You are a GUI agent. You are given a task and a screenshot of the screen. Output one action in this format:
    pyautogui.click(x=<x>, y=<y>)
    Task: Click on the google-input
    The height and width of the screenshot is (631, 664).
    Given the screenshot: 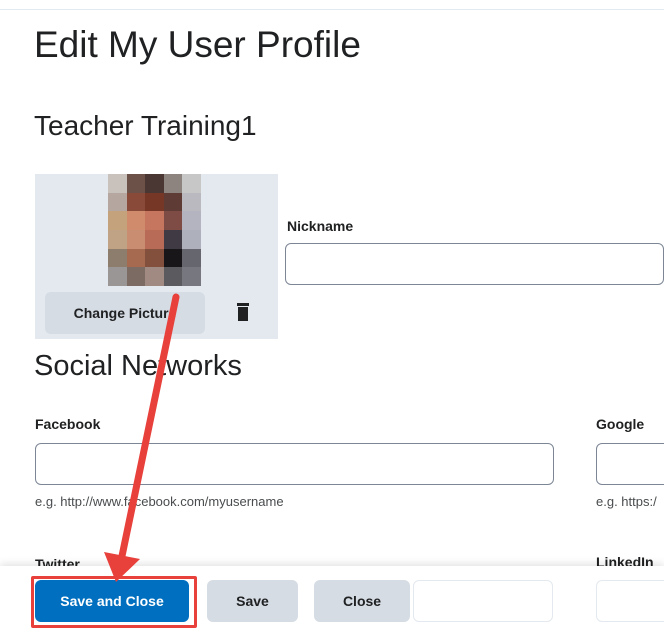 What is the action you would take?
    pyautogui.click(x=630, y=464)
    